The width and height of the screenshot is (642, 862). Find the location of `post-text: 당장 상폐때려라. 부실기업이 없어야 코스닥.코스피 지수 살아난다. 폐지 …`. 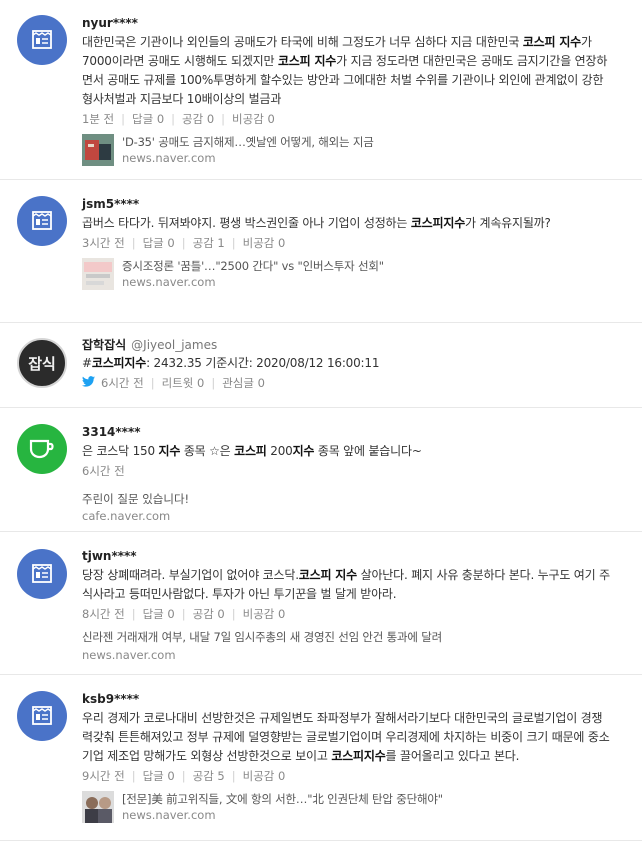

post-text: 당장 상폐때려라. 부실기업이 없어야 코스닥.코스피 지수 살아난다. 폐지 … is located at coordinates (347, 585).